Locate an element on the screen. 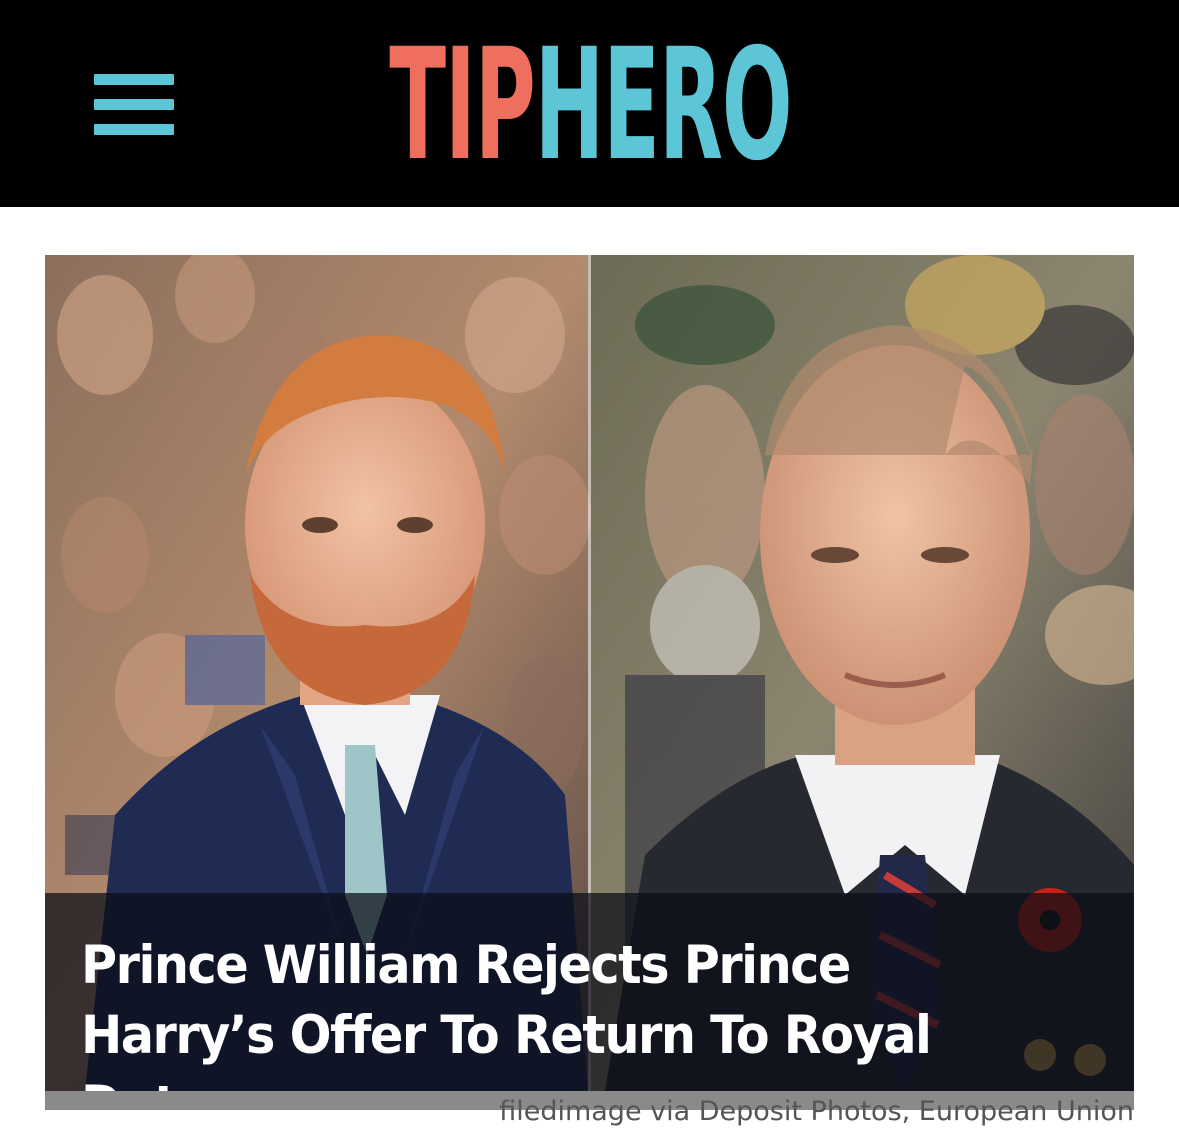 The image size is (1179, 1130). site-logo: TIPHERO is located at coordinates (590, 106).